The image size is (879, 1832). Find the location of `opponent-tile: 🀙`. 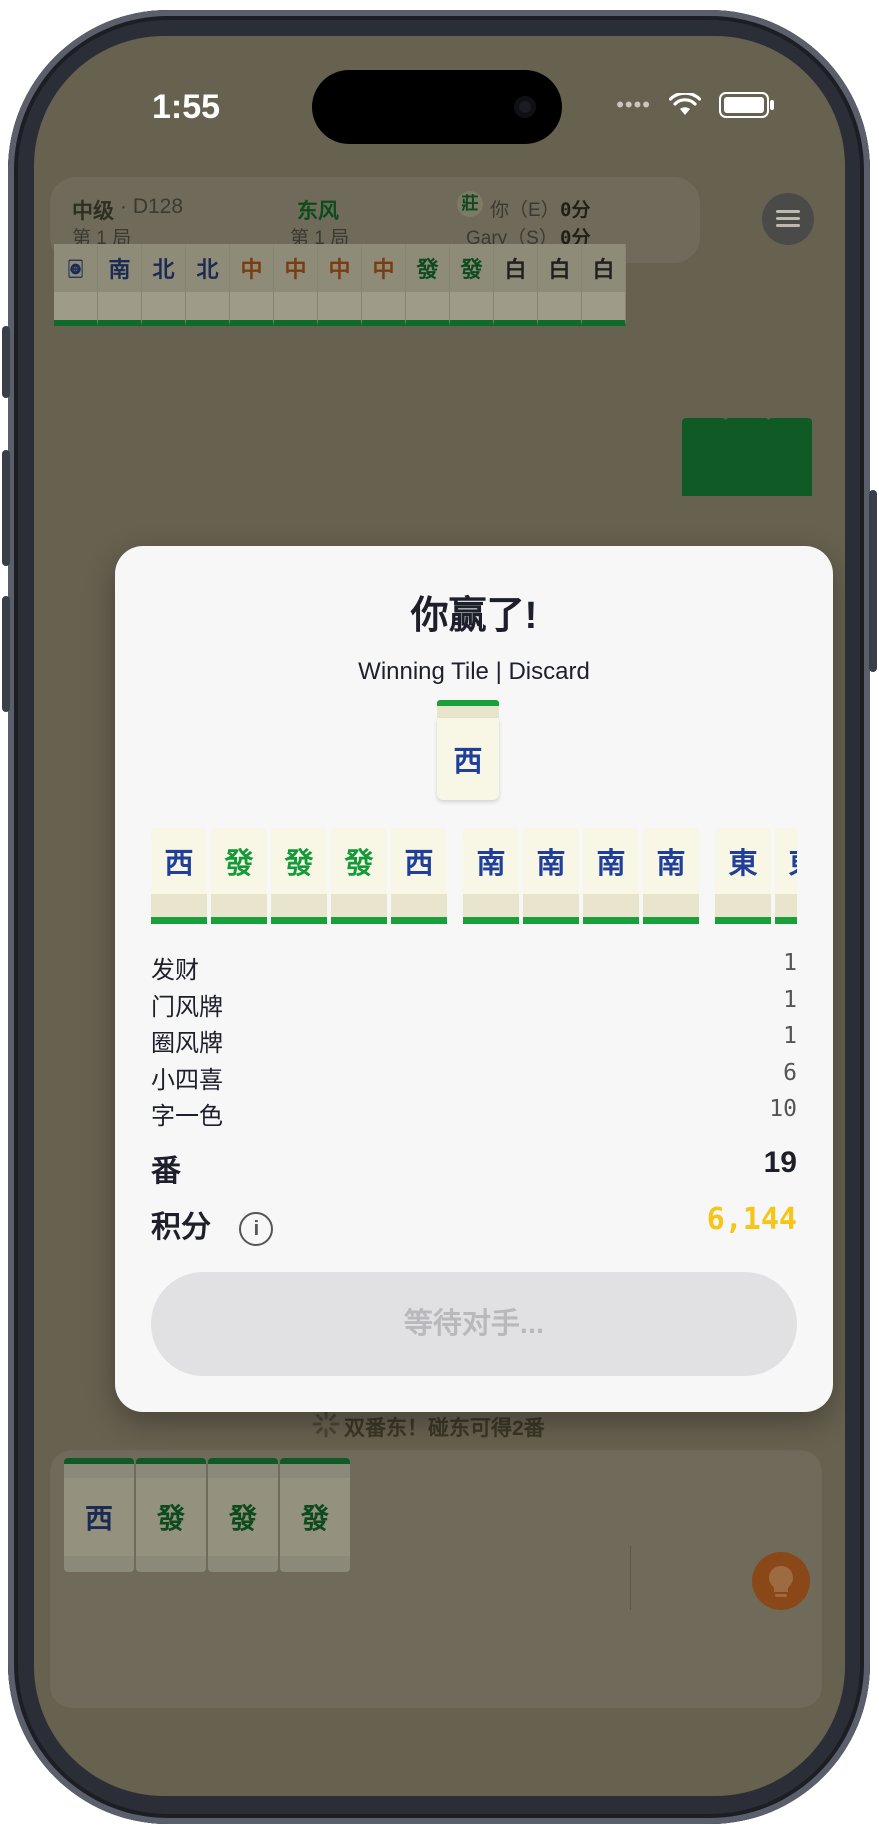

opponent-tile: 🀙 is located at coordinates (76, 285).